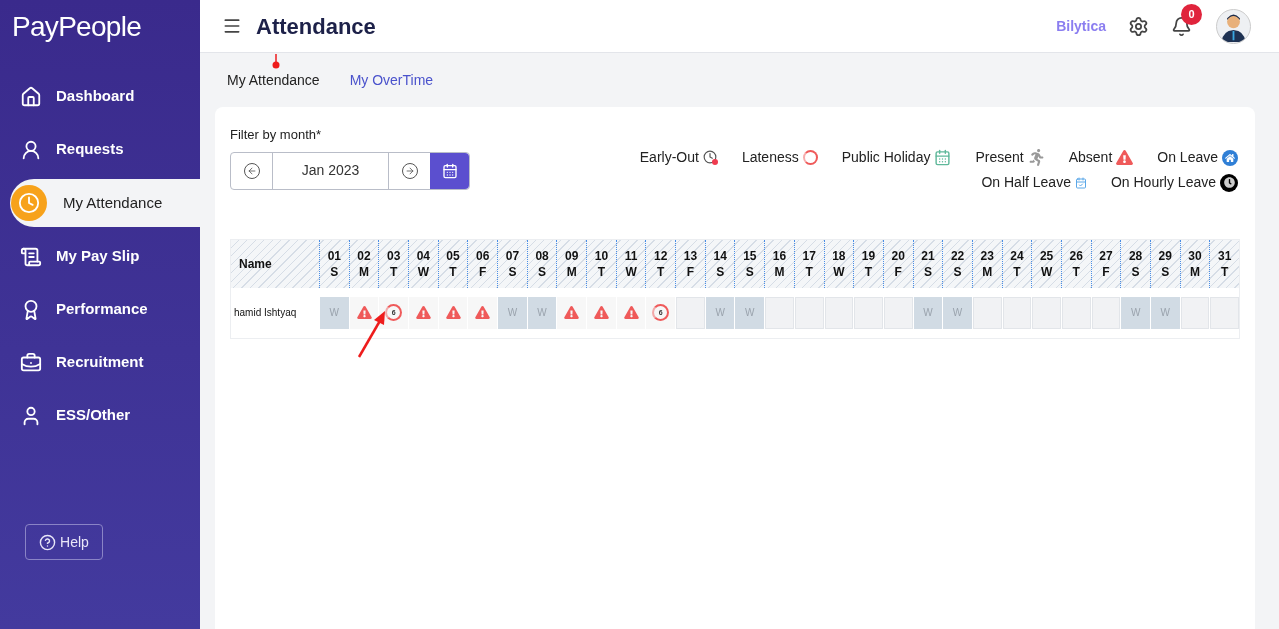  What do you see at coordinates (100, 149) in the screenshot?
I see `nav-item: Requests` at bounding box center [100, 149].